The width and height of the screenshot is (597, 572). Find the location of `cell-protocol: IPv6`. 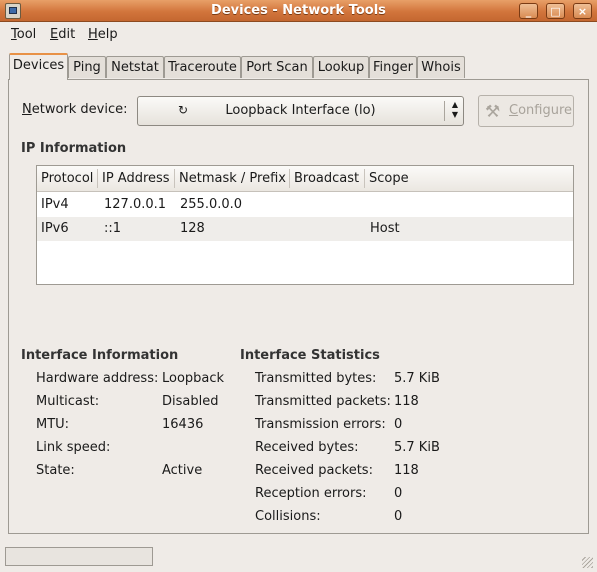

cell-protocol: IPv6 is located at coordinates (55, 228).